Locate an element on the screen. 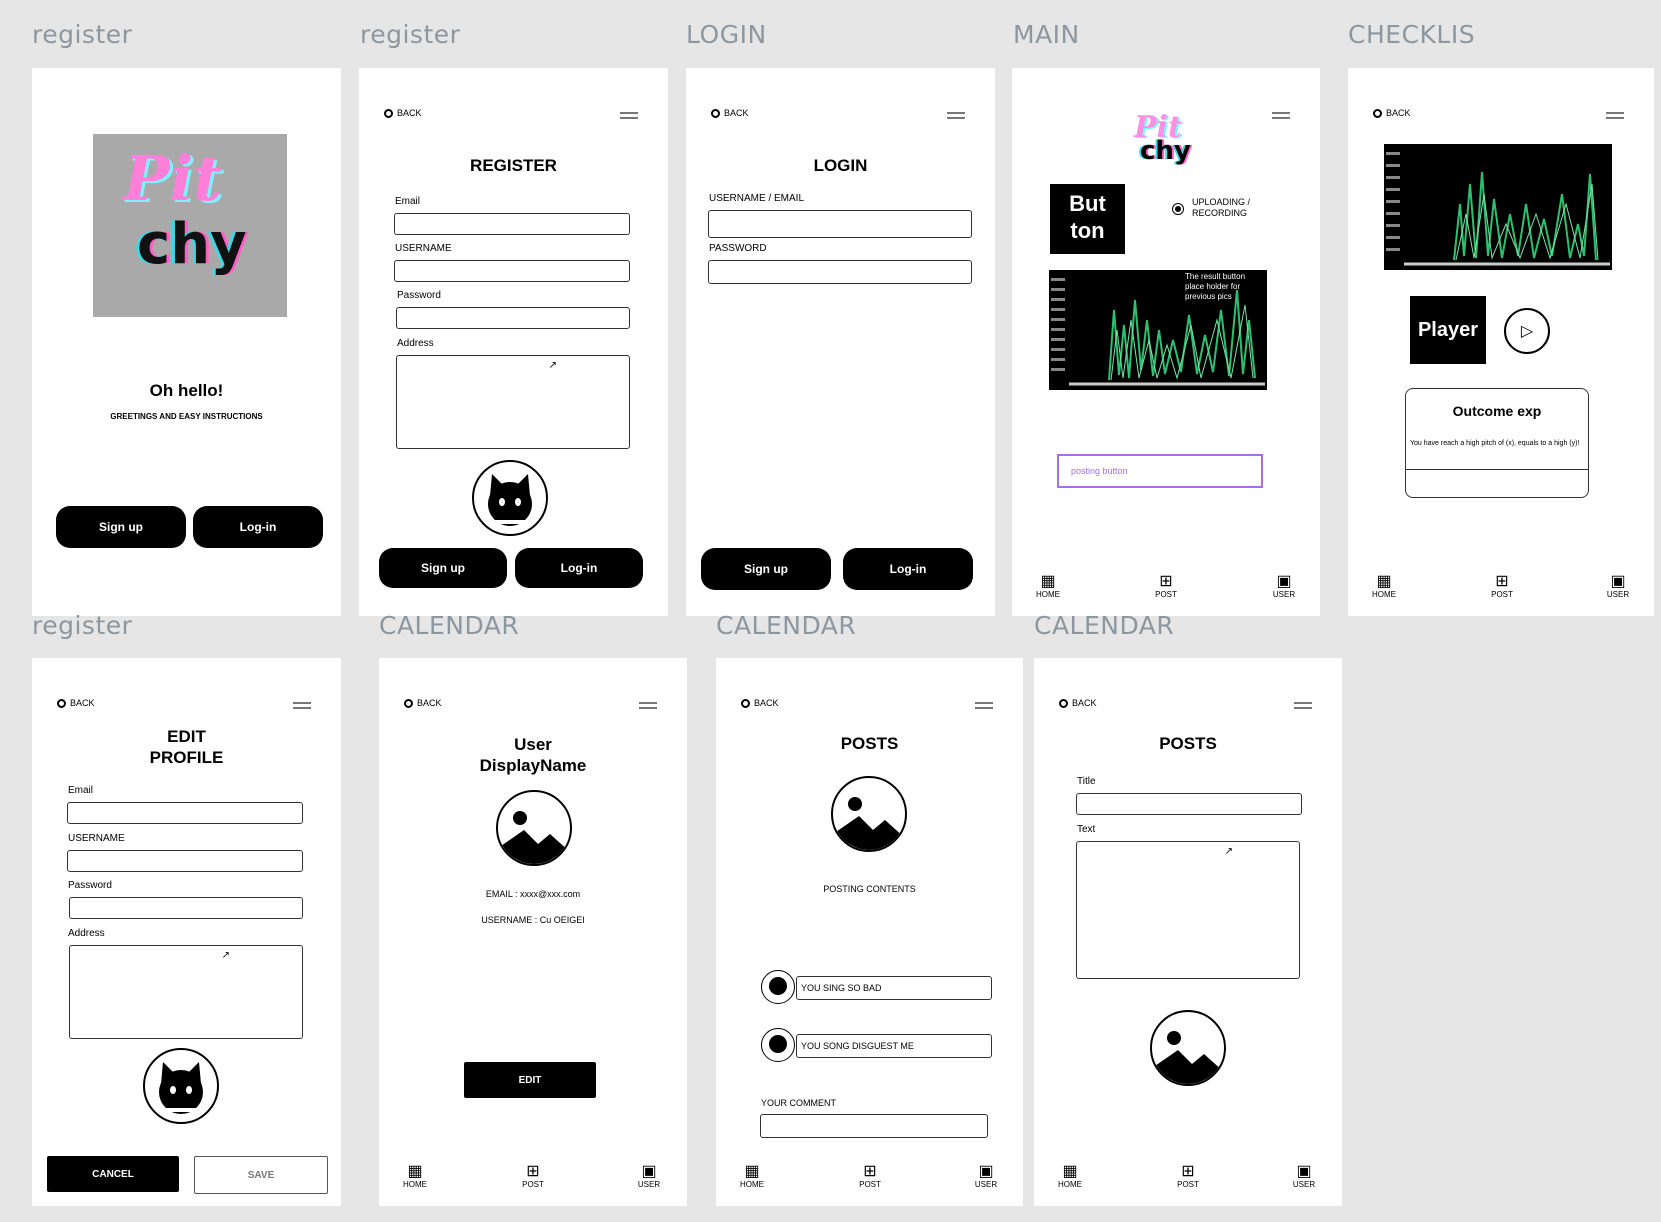 This screenshot has width=1661, height=1222. your-comment-label: YOUR COMMENT is located at coordinates (798, 1103).